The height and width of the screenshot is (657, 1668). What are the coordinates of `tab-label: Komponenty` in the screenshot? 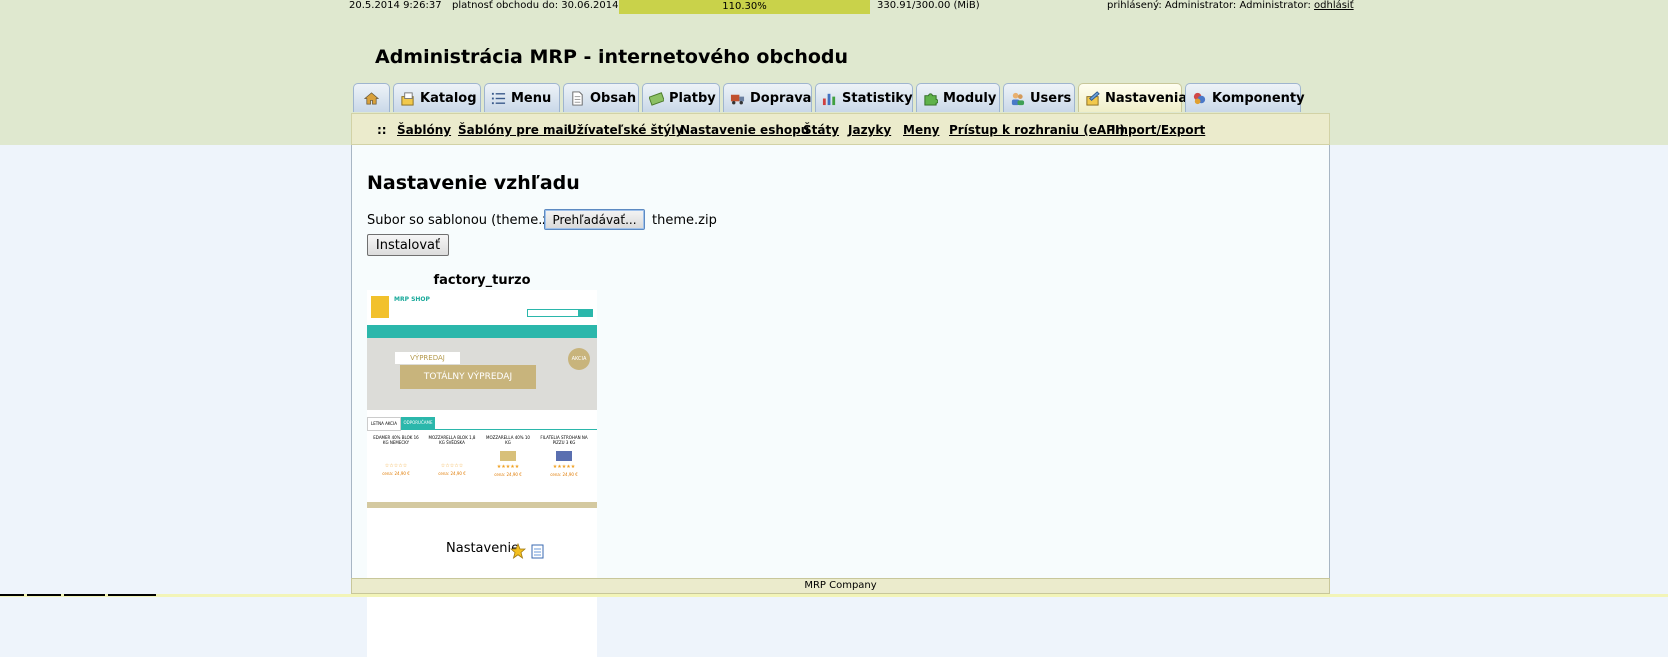 It's located at (1258, 98).